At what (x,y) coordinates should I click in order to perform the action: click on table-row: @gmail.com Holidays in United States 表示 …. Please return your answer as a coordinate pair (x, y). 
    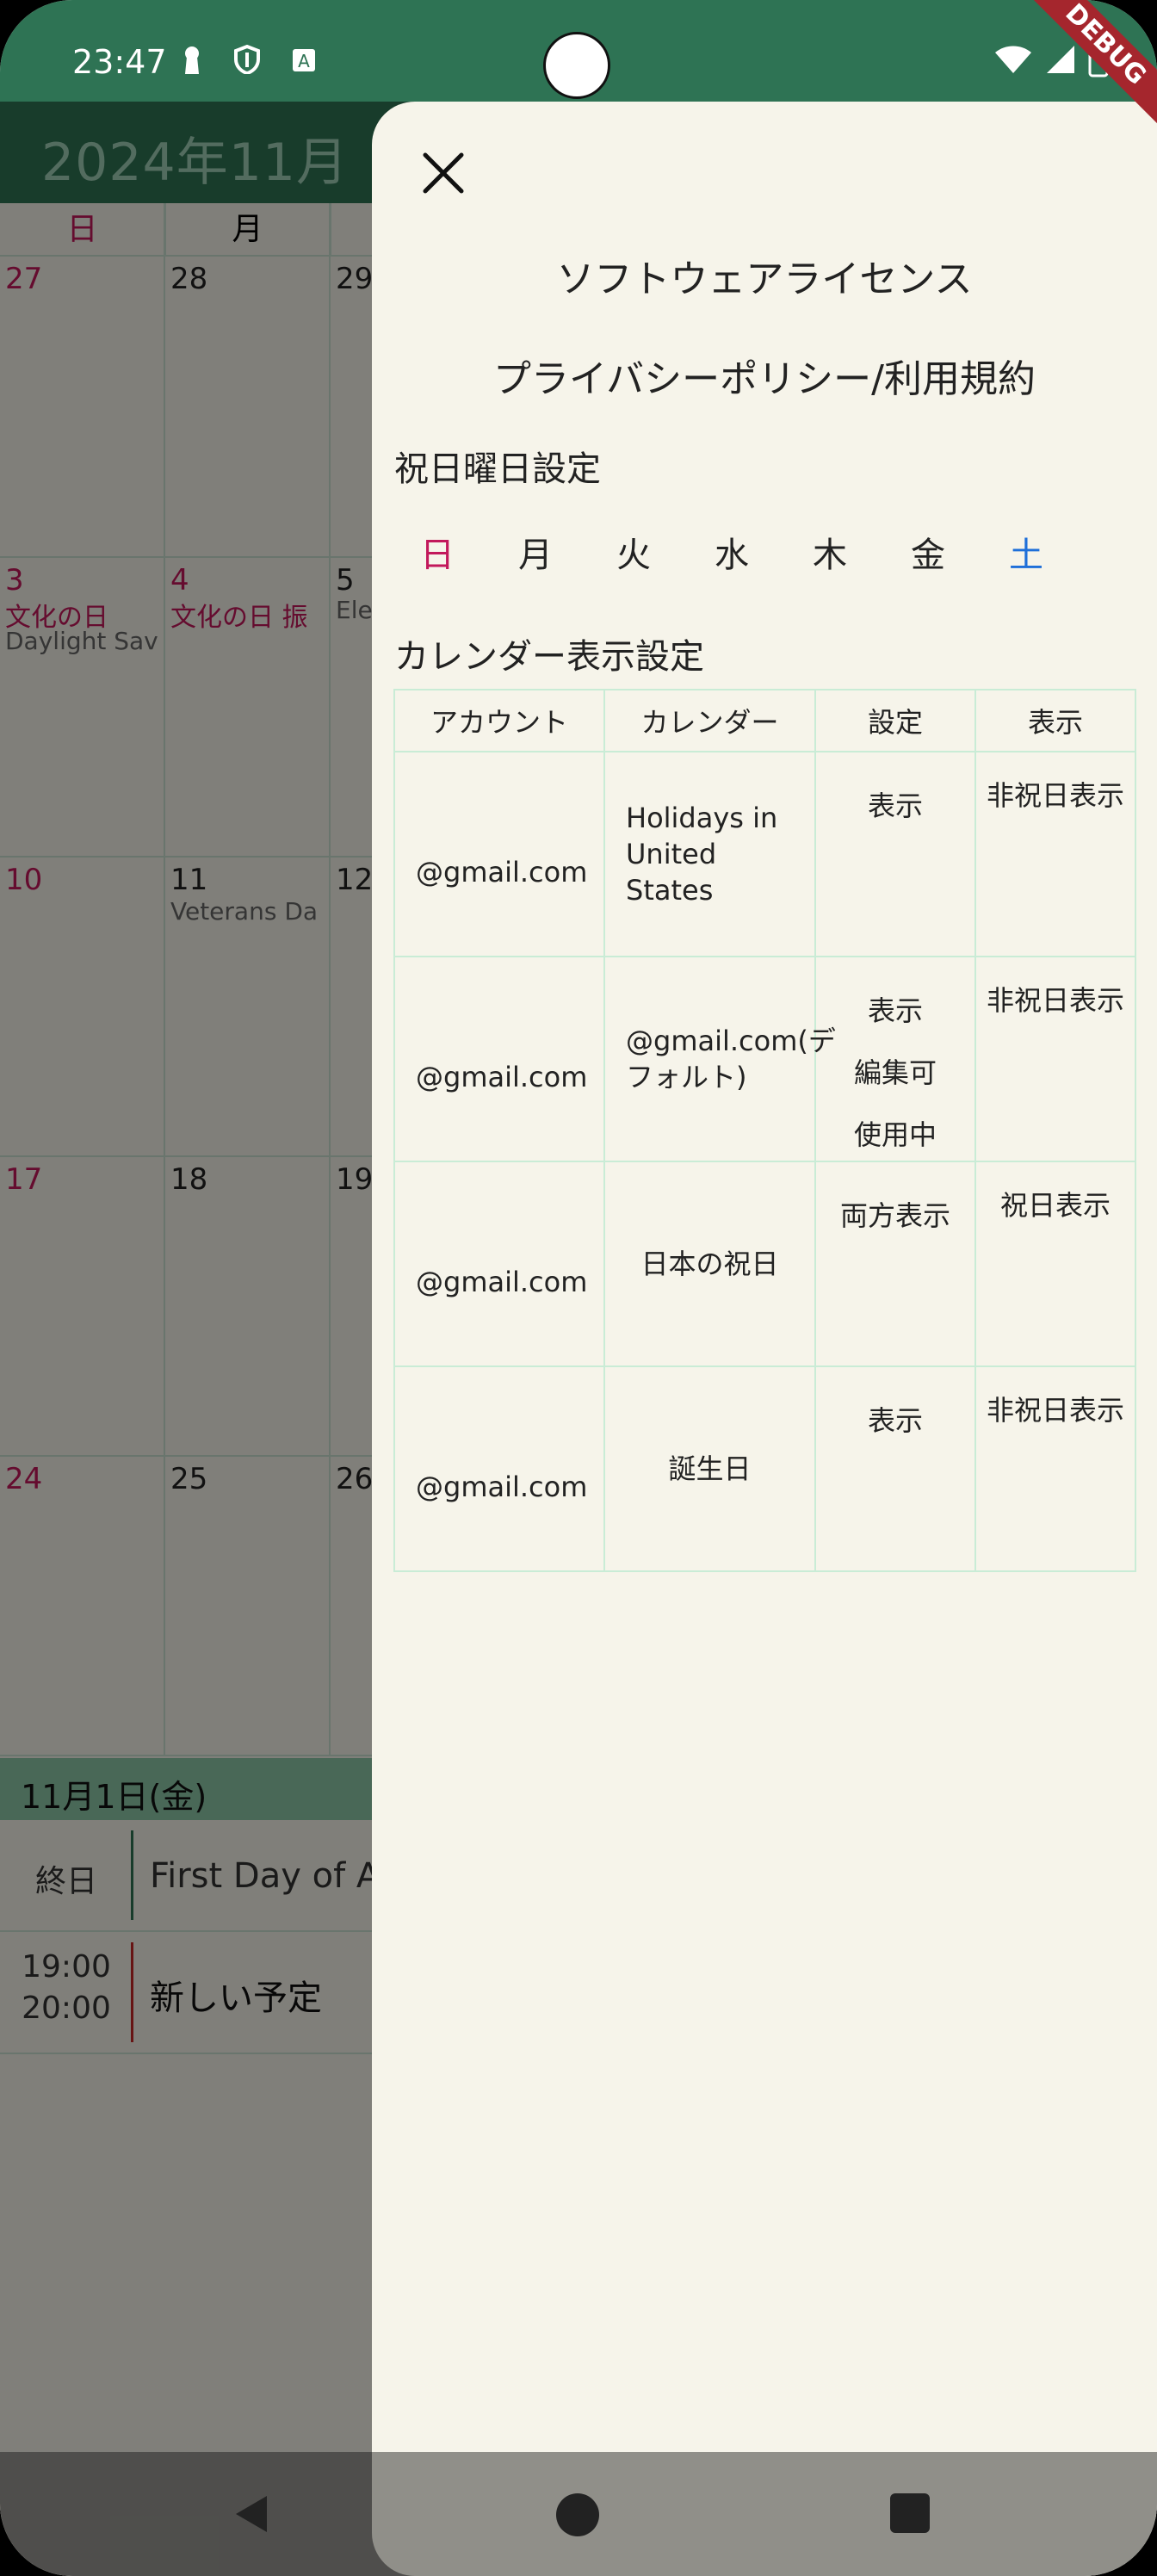
    Looking at the image, I should click on (765, 854).